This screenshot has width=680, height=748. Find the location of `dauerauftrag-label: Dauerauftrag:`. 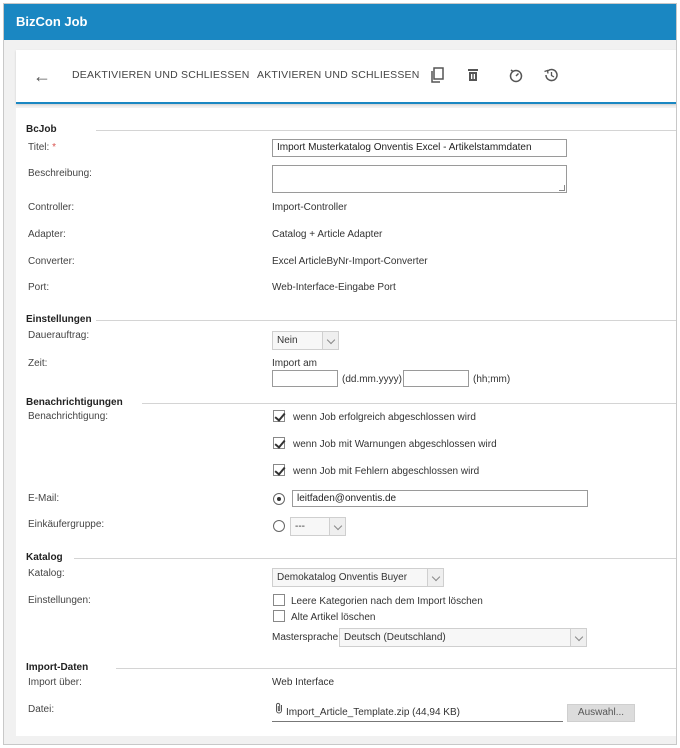

dauerauftrag-label: Dauerauftrag: is located at coordinates (59, 335).